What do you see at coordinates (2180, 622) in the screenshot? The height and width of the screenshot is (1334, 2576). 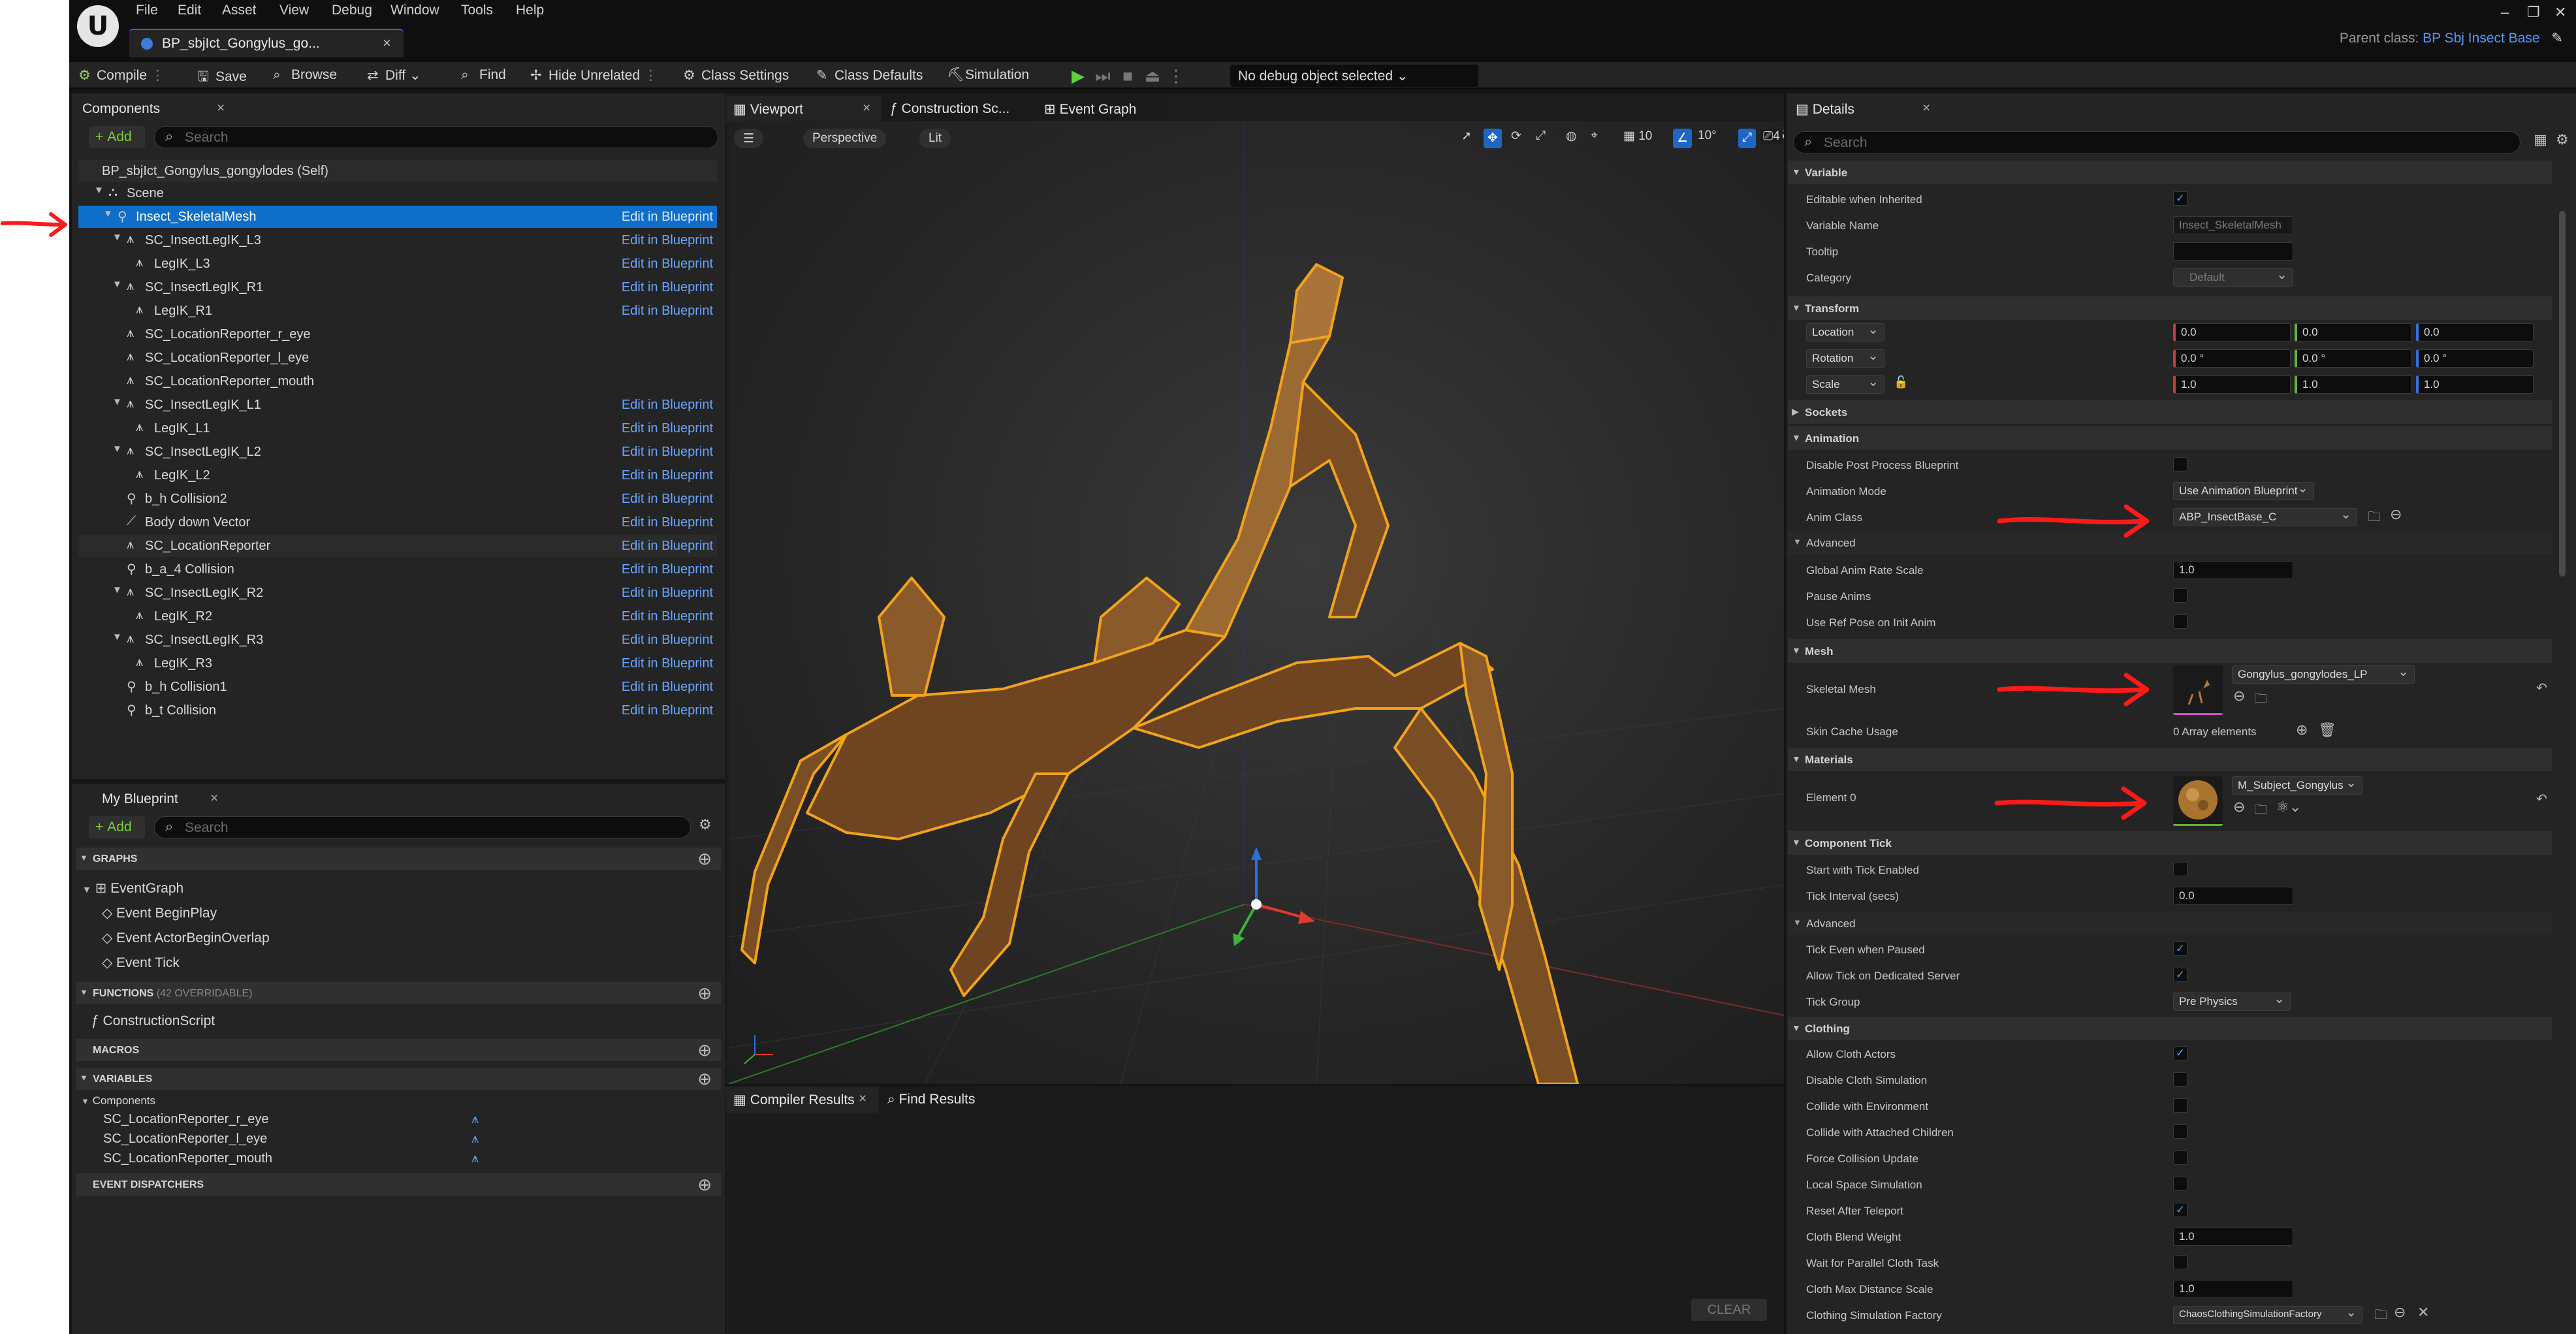 I see `use-ref-pose-checkbox` at bounding box center [2180, 622].